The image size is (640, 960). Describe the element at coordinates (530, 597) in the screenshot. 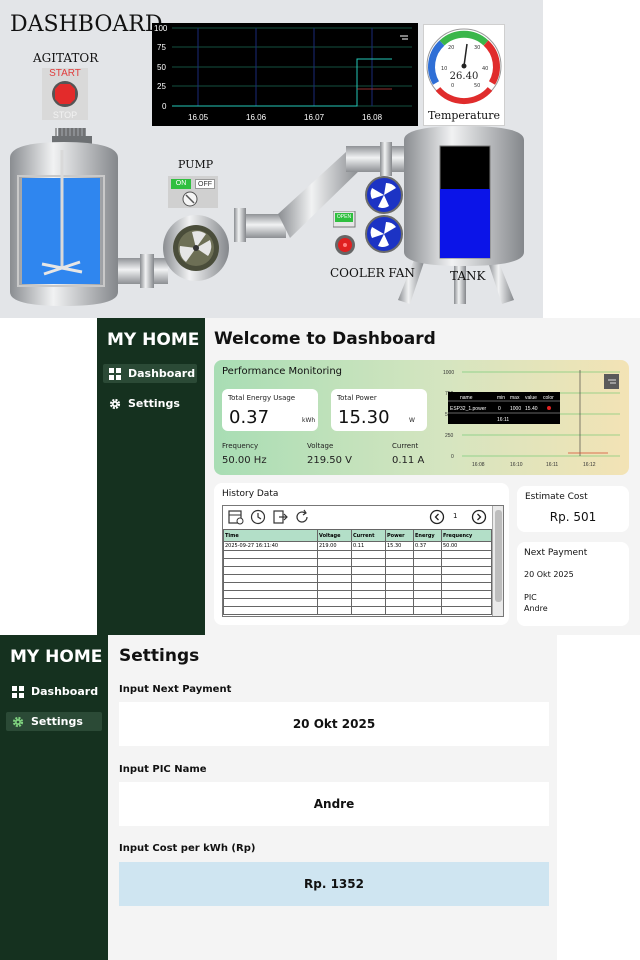

I see `pic-label: PIC` at that location.